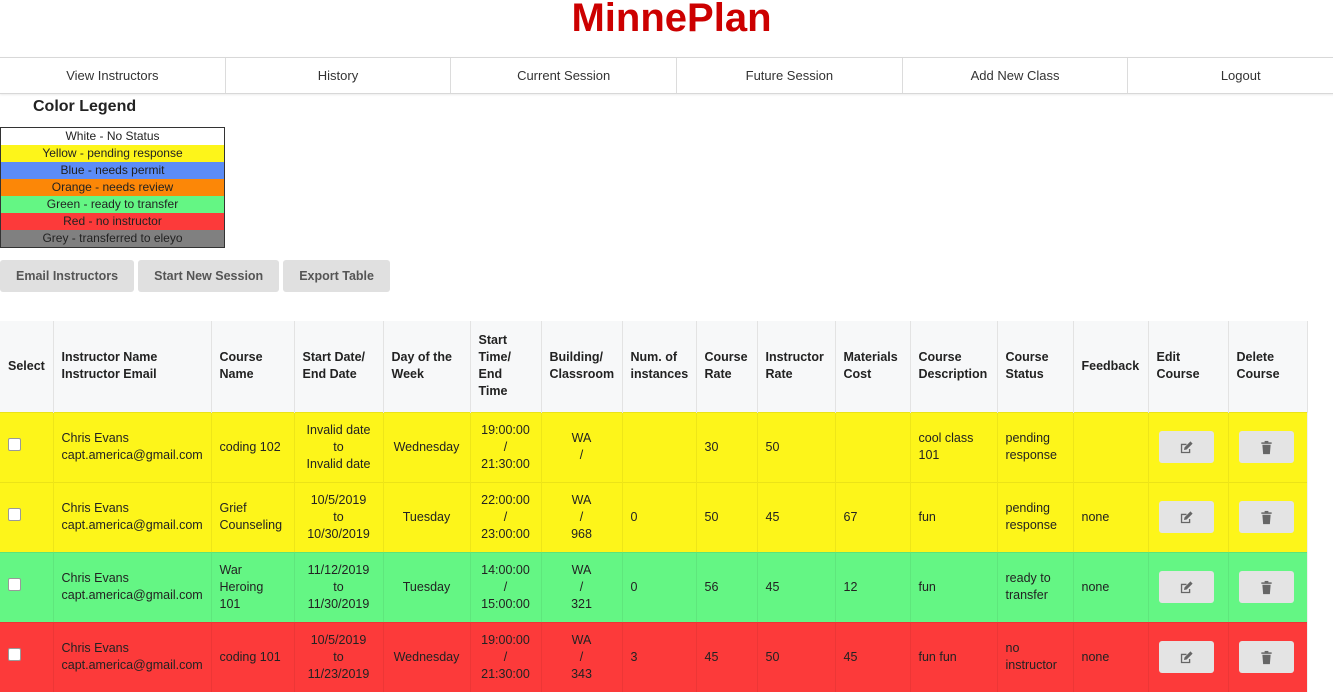 Image resolution: width=1333 pixels, height=692 pixels. What do you see at coordinates (873, 587) in the screenshot?
I see `materials-cost-cell: 12` at bounding box center [873, 587].